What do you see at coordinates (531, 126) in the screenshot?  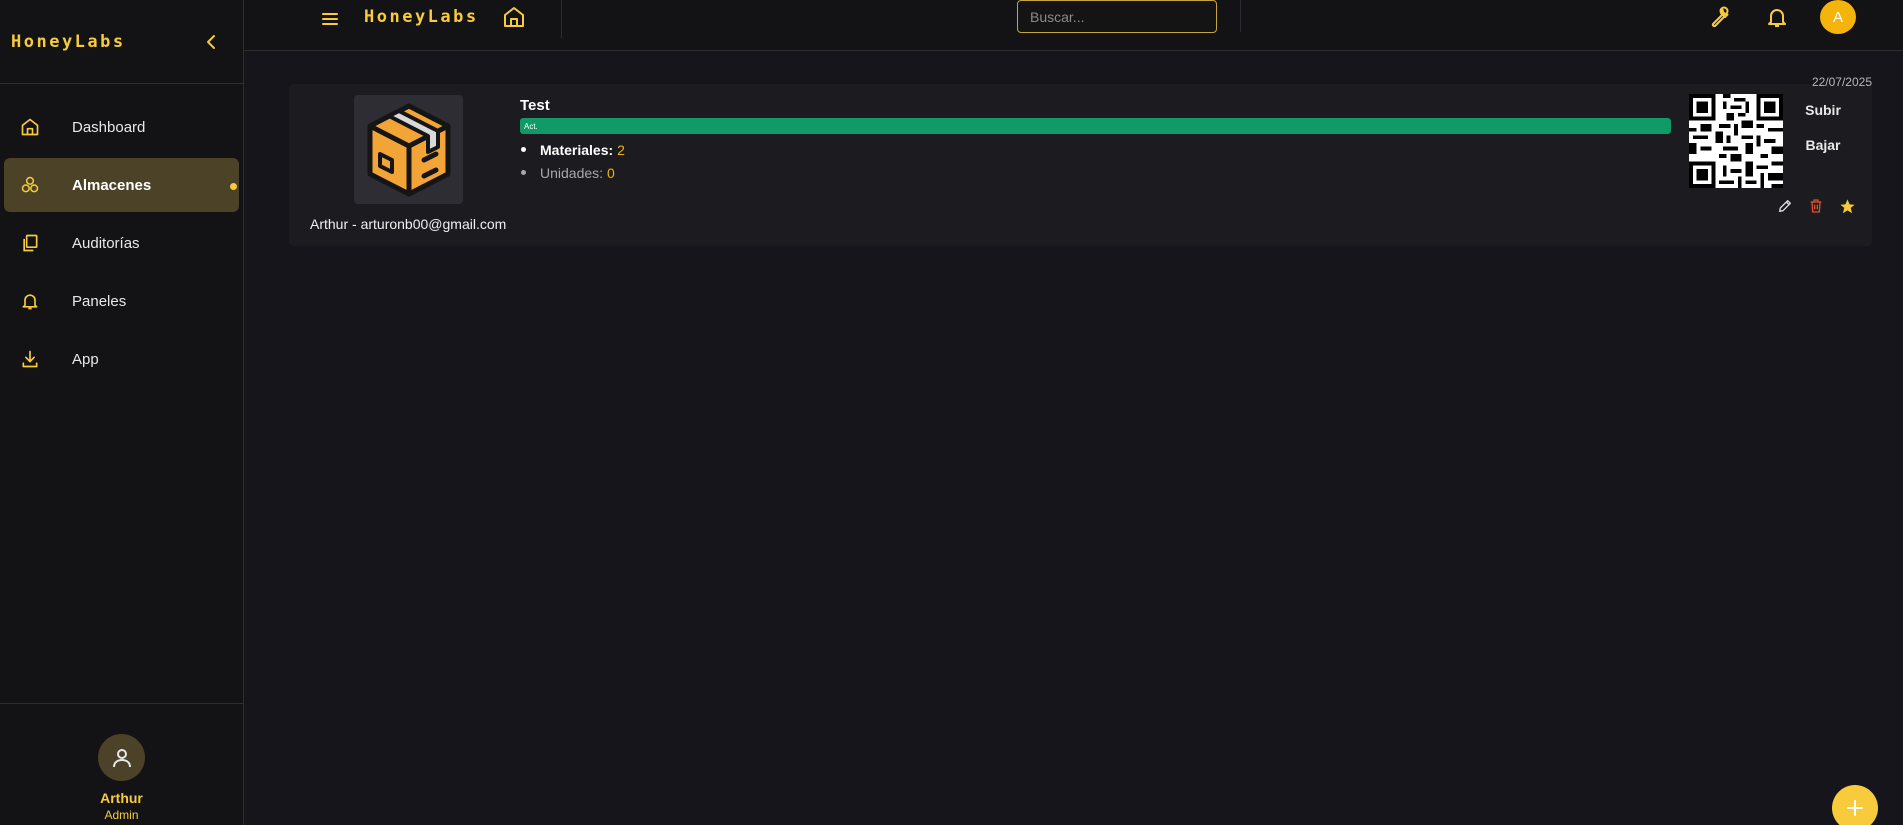 I see `progress-label: Act.` at bounding box center [531, 126].